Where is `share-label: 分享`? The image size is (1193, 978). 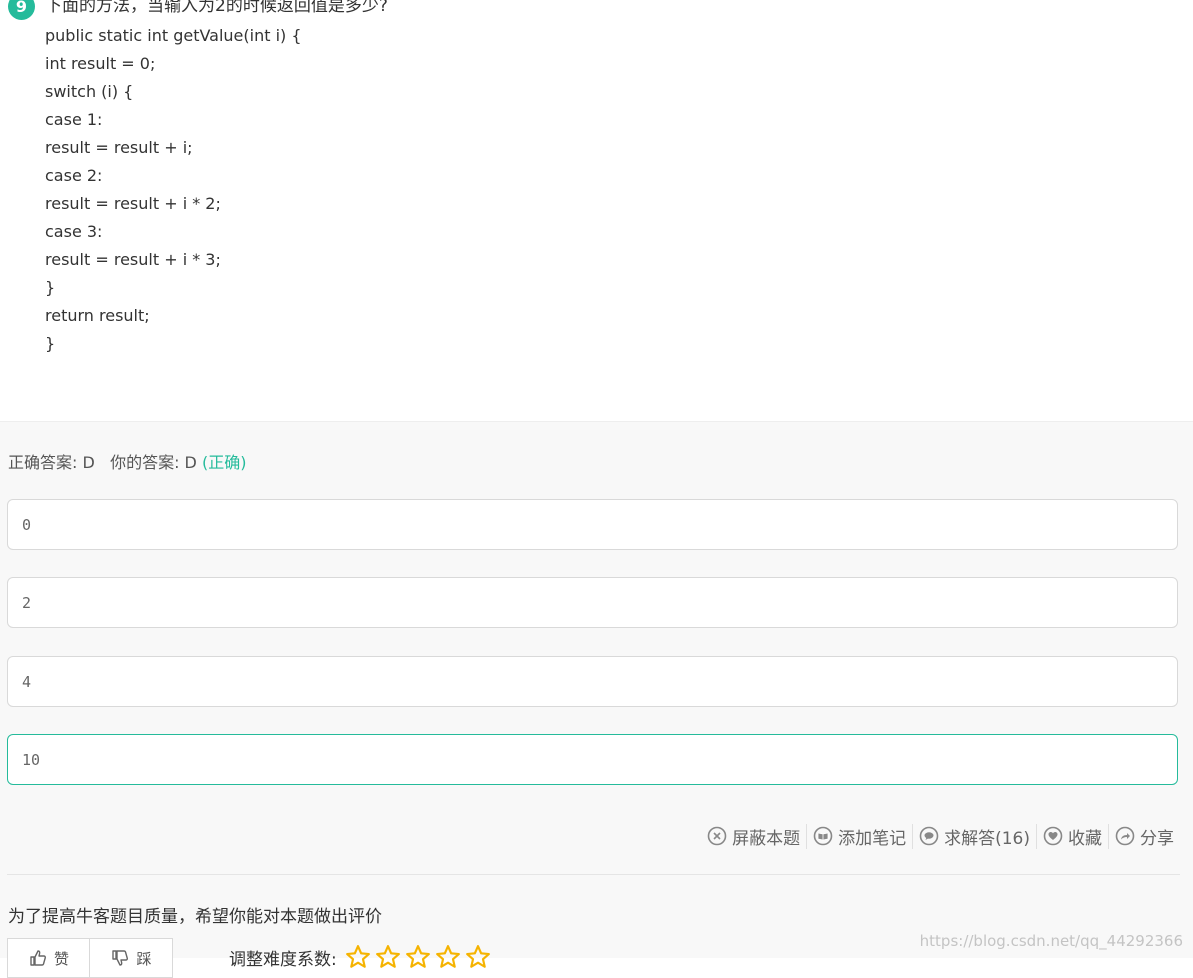 share-label: 分享 is located at coordinates (1157, 838).